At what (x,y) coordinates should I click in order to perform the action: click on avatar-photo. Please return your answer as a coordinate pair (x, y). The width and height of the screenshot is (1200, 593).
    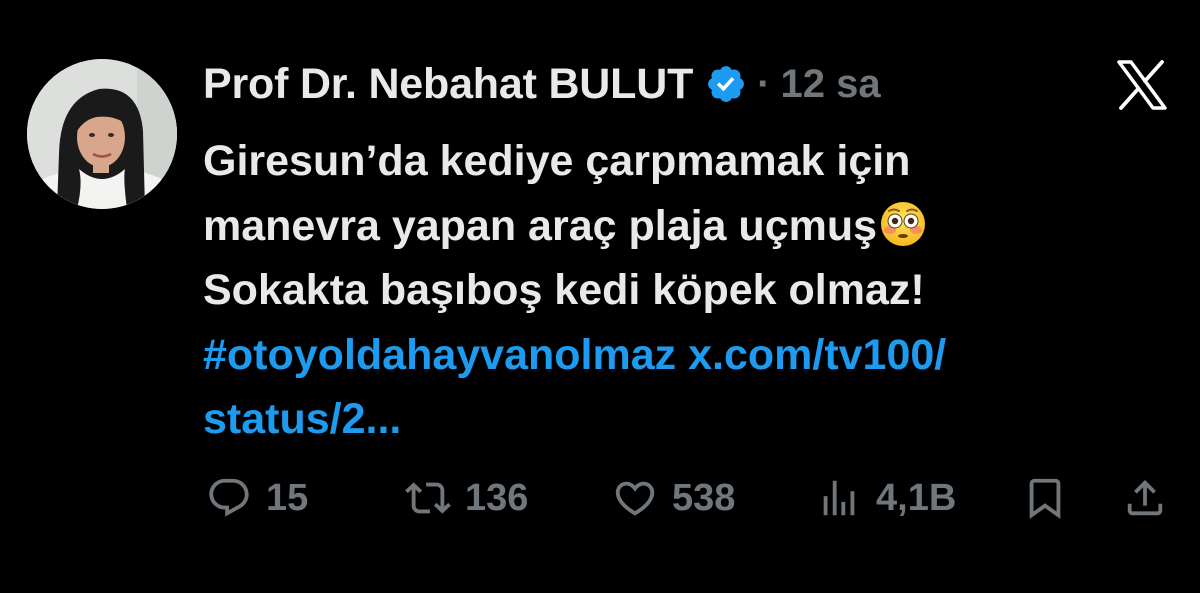
    Looking at the image, I should click on (102, 134).